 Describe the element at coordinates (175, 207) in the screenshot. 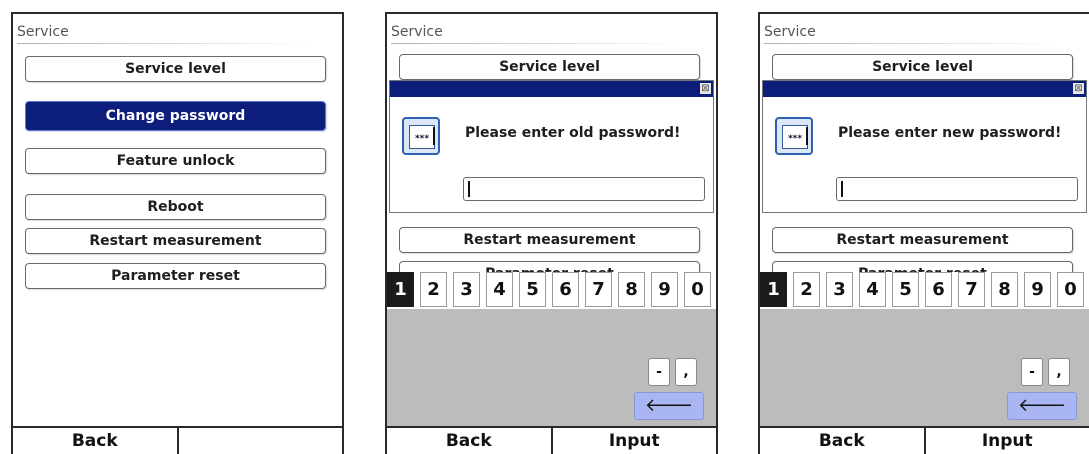

I see `reboot-button: Reboot` at that location.